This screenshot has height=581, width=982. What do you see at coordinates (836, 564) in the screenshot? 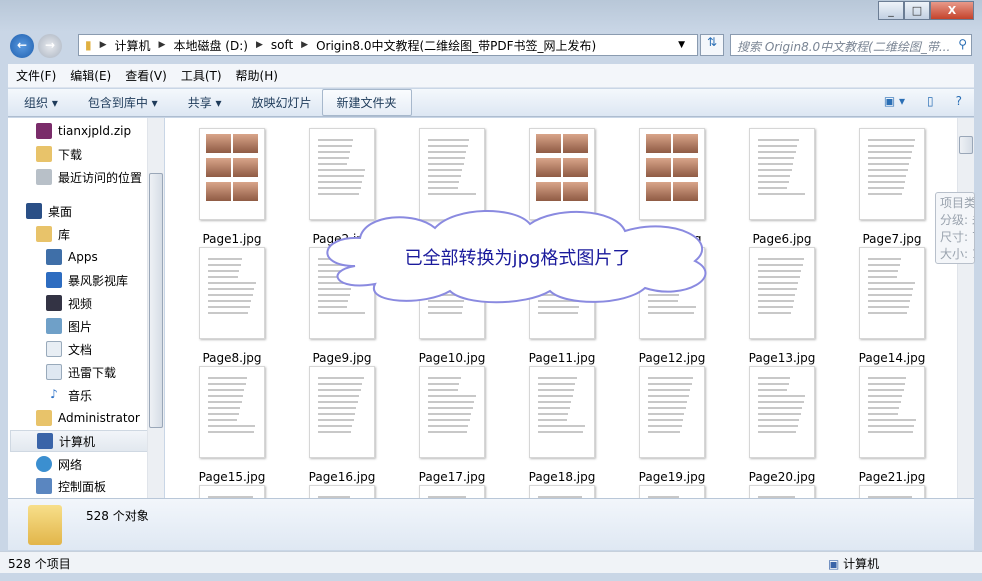
I see `computer-icon: ▣` at bounding box center [836, 564].